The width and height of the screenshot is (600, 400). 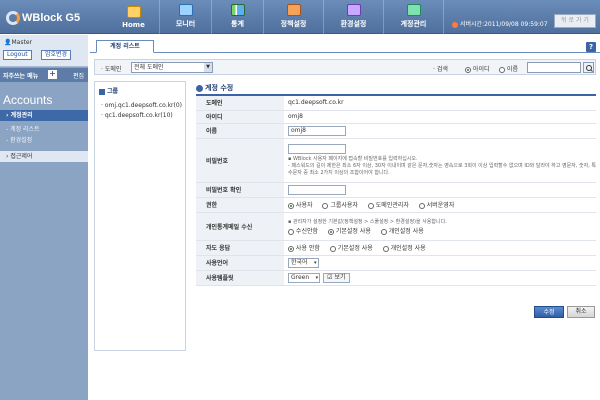 I want to click on domain-label: · 도메인, so click(x=111, y=69).